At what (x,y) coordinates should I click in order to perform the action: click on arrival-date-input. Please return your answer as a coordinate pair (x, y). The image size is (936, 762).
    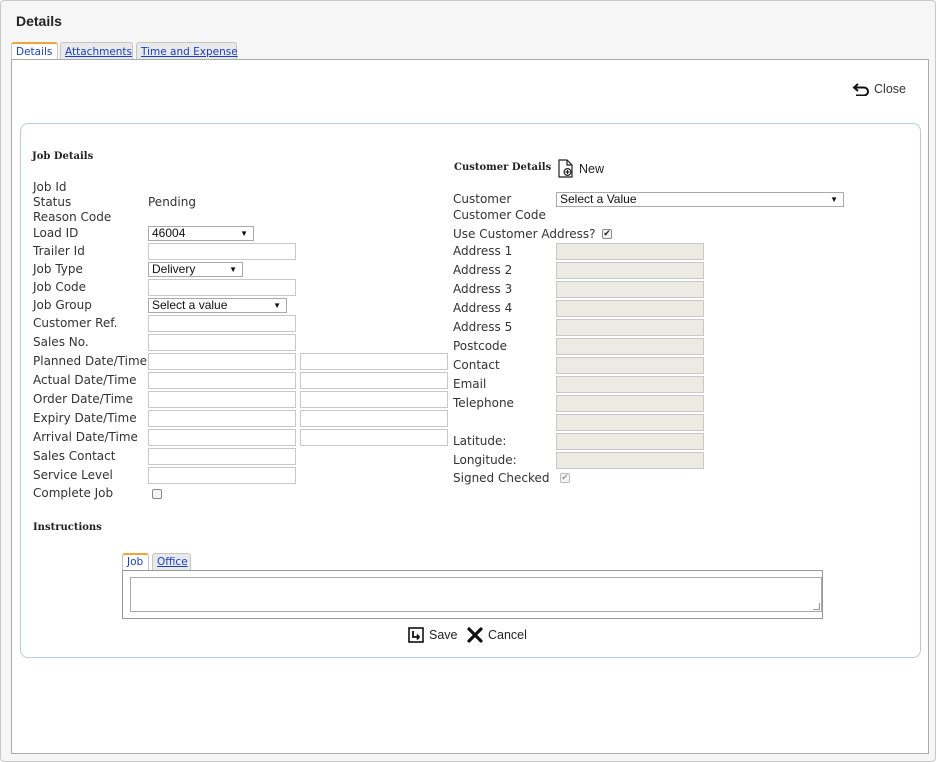
    Looking at the image, I should click on (222, 437).